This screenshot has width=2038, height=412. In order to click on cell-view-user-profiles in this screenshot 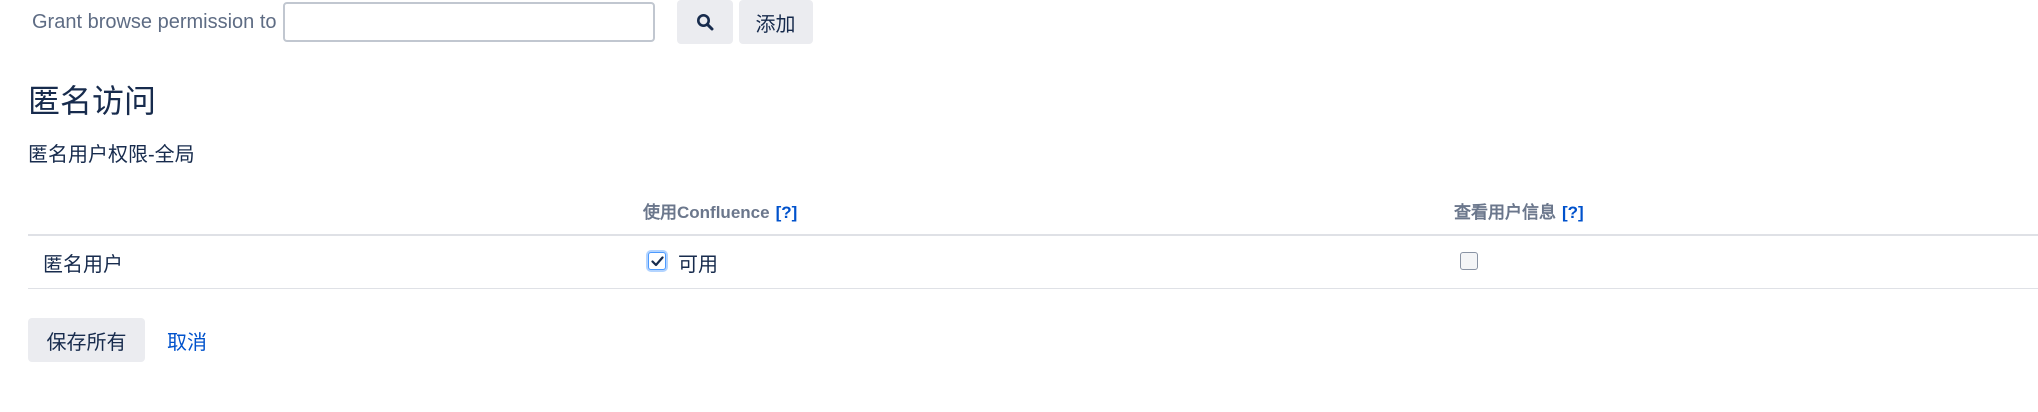, I will do `click(1469, 261)`.